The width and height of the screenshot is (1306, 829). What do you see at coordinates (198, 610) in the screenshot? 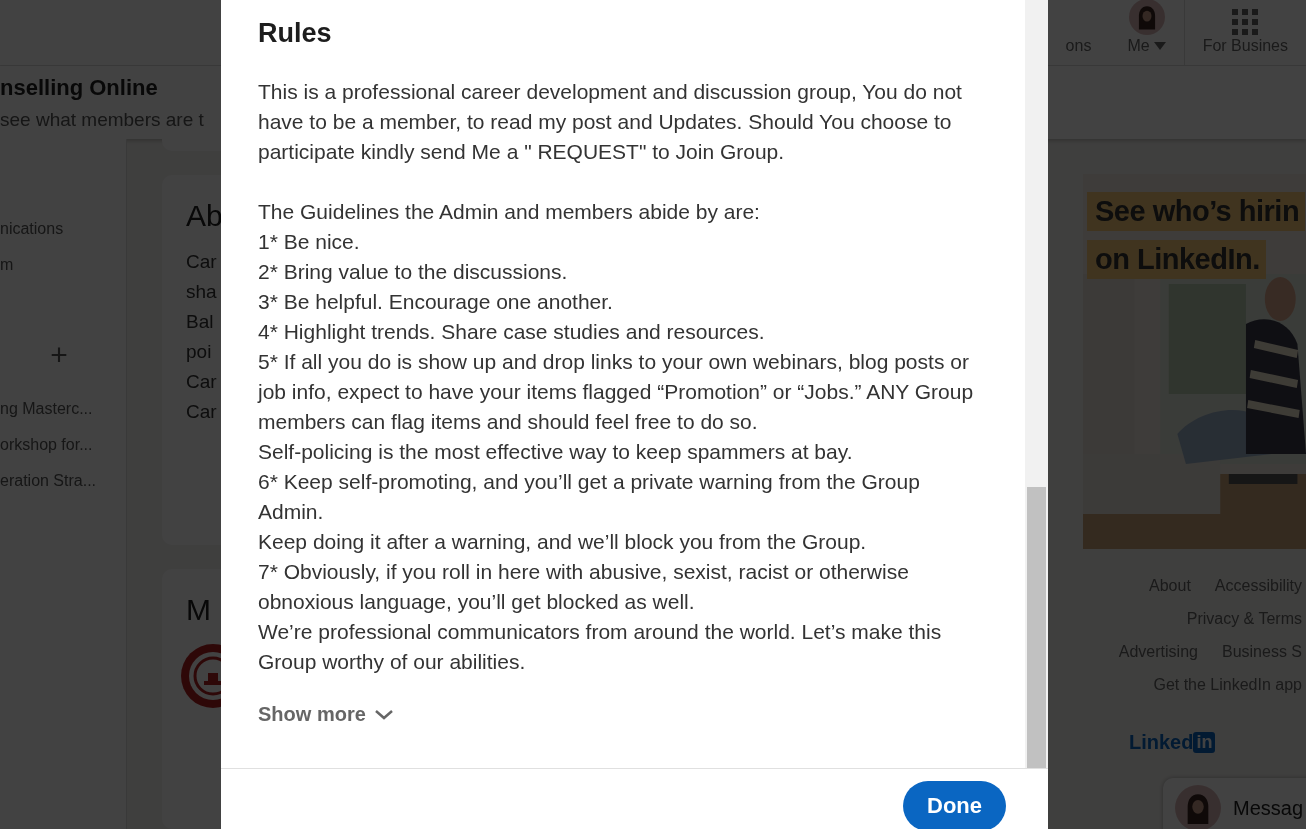
I see `card-title: M` at bounding box center [198, 610].